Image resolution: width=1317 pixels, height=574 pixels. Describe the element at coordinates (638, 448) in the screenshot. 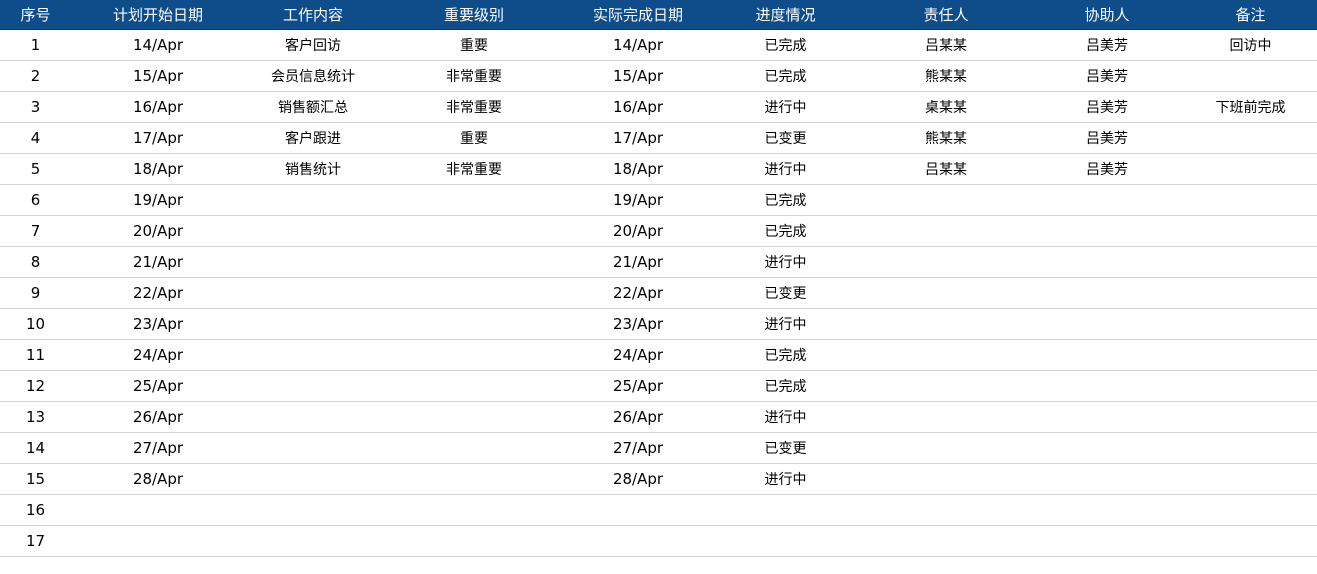

I see `cell-actual-finish: 27/Apr` at that location.